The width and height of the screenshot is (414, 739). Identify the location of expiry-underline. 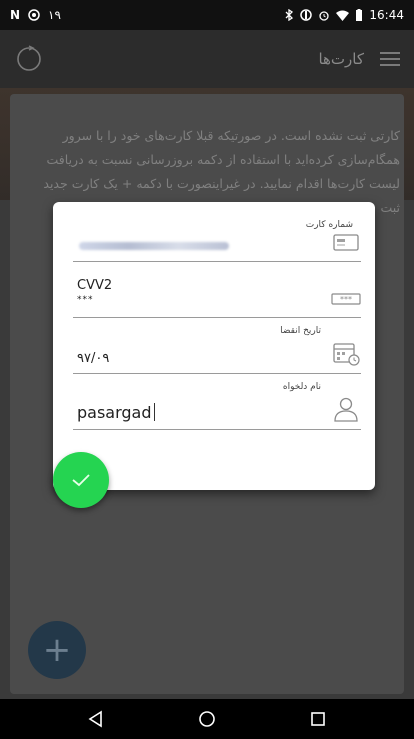
(217, 373).